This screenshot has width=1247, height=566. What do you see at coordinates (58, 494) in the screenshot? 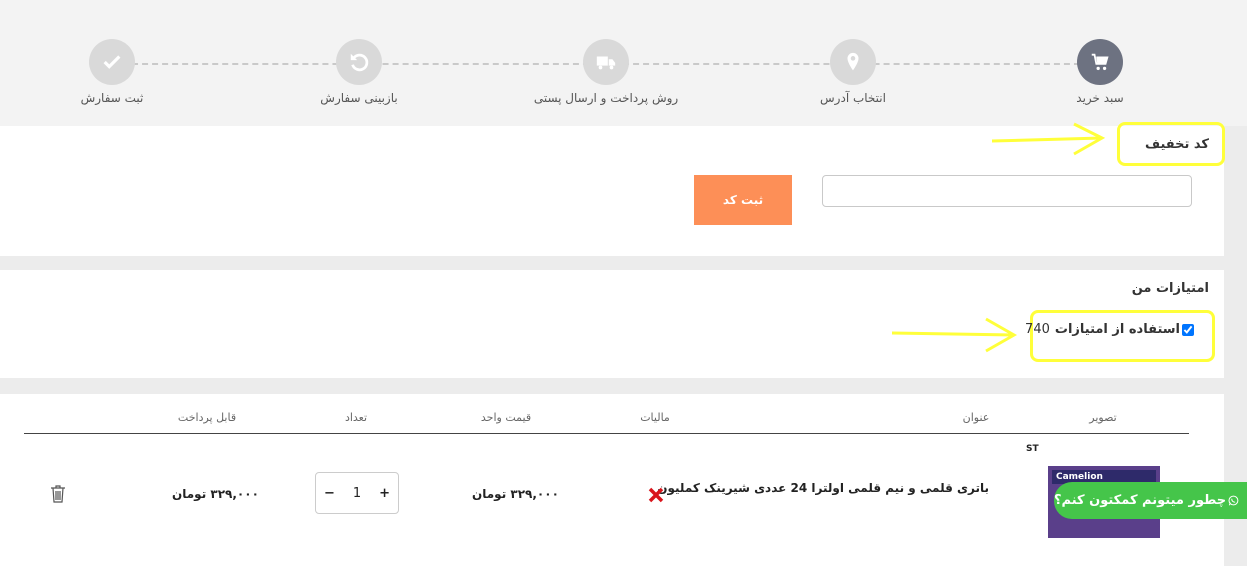
I see `trash-icon` at bounding box center [58, 494].